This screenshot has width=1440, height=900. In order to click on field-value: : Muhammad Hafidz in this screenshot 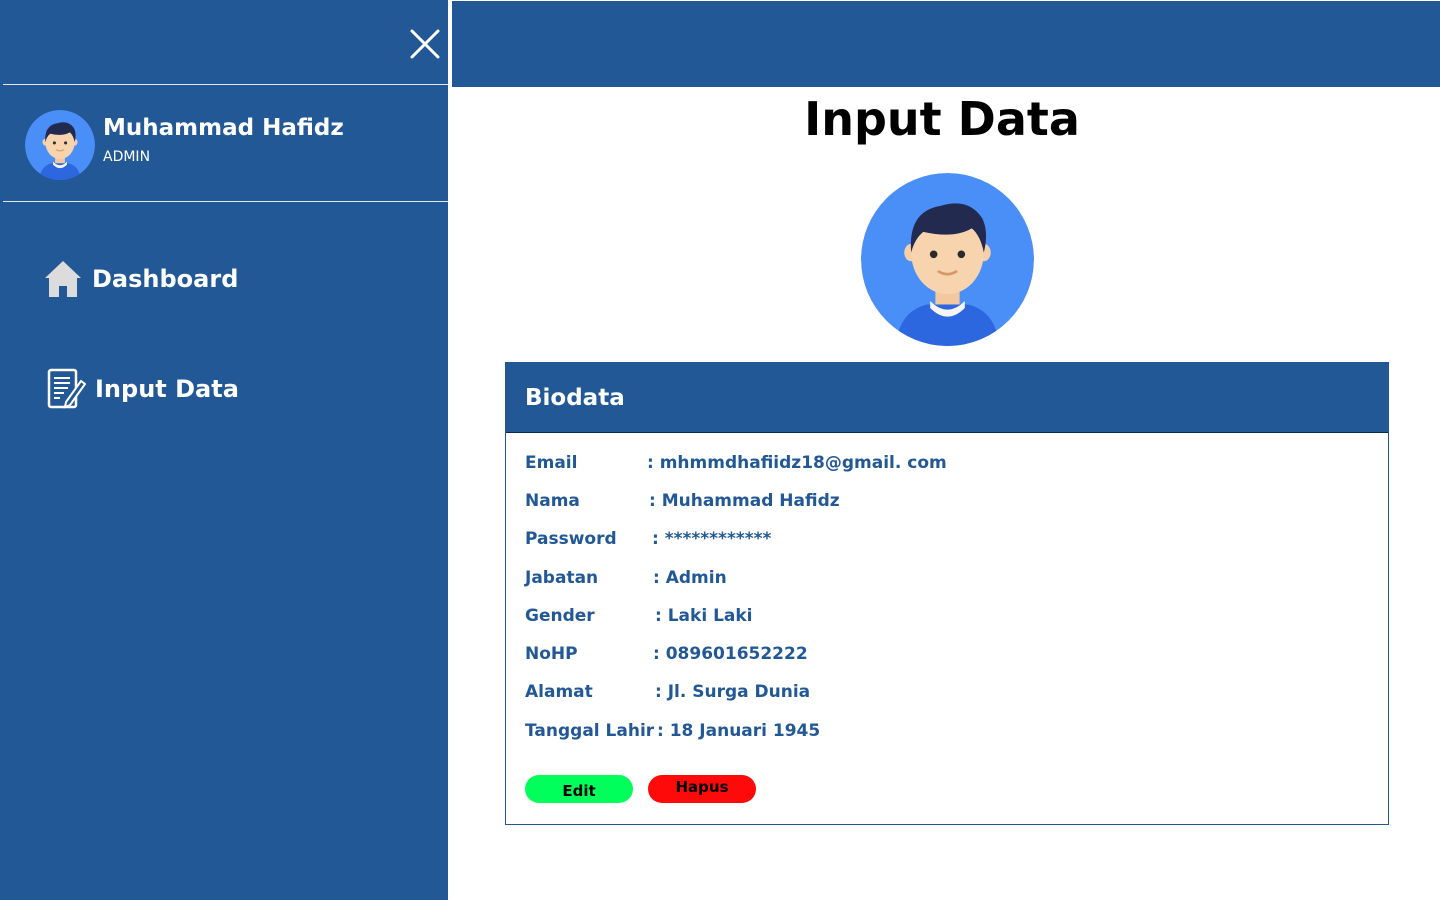, I will do `click(744, 501)`.